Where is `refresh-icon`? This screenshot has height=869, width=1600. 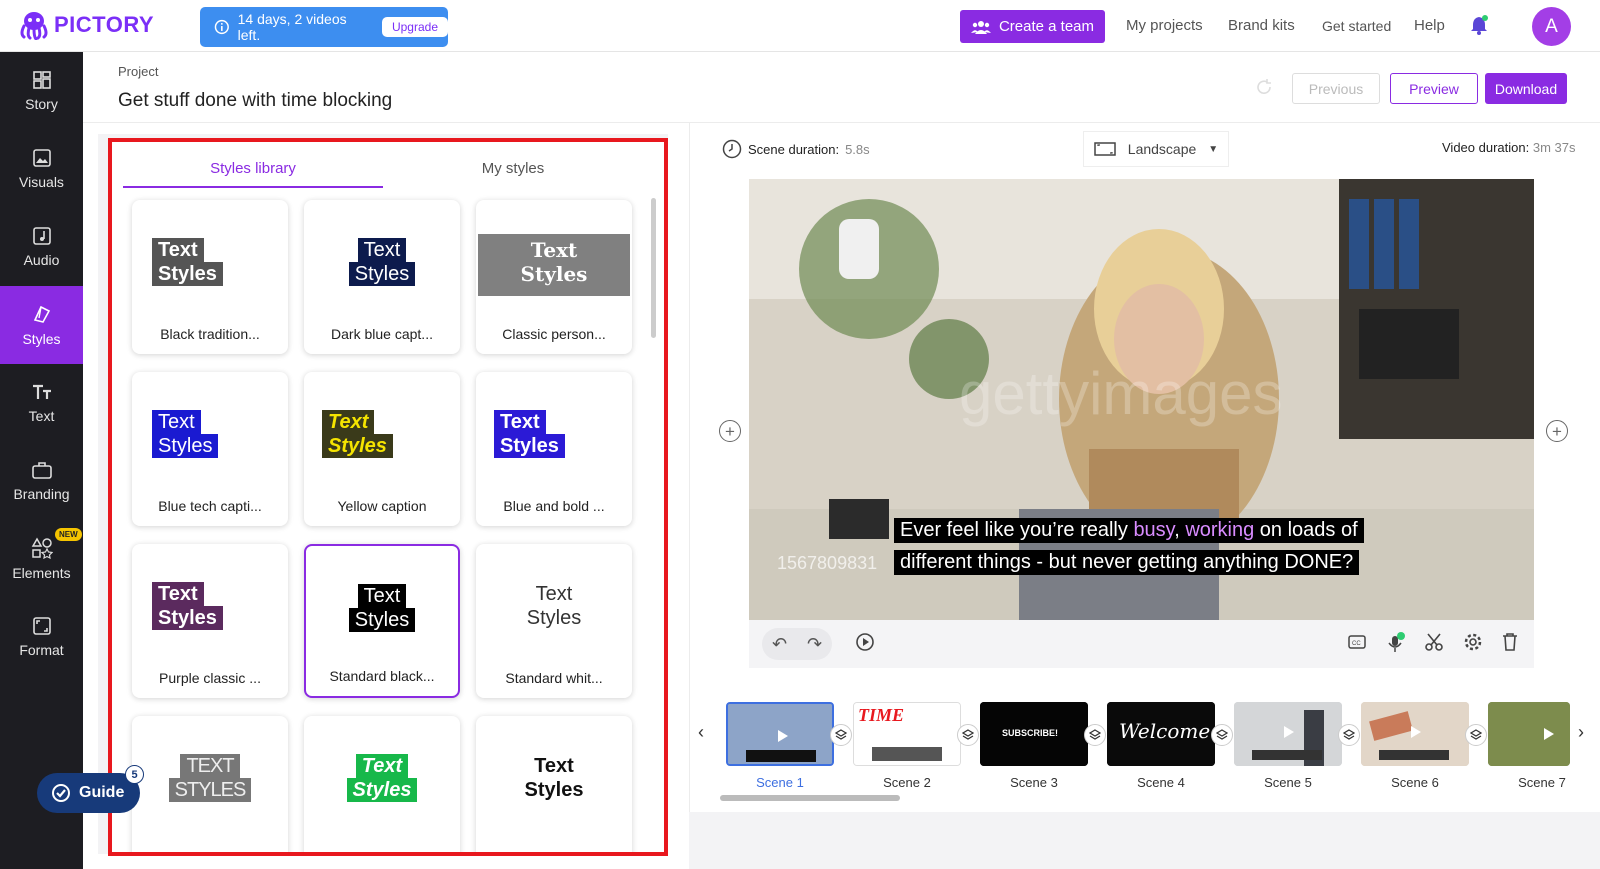 refresh-icon is located at coordinates (1264, 89).